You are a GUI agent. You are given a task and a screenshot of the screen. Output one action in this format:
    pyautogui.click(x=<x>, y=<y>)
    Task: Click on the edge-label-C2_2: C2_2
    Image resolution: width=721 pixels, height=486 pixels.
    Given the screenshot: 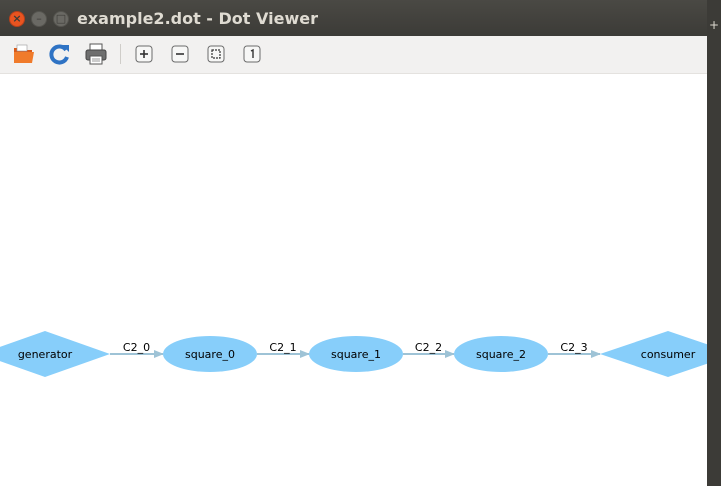 What is the action you would take?
    pyautogui.click(x=428, y=347)
    